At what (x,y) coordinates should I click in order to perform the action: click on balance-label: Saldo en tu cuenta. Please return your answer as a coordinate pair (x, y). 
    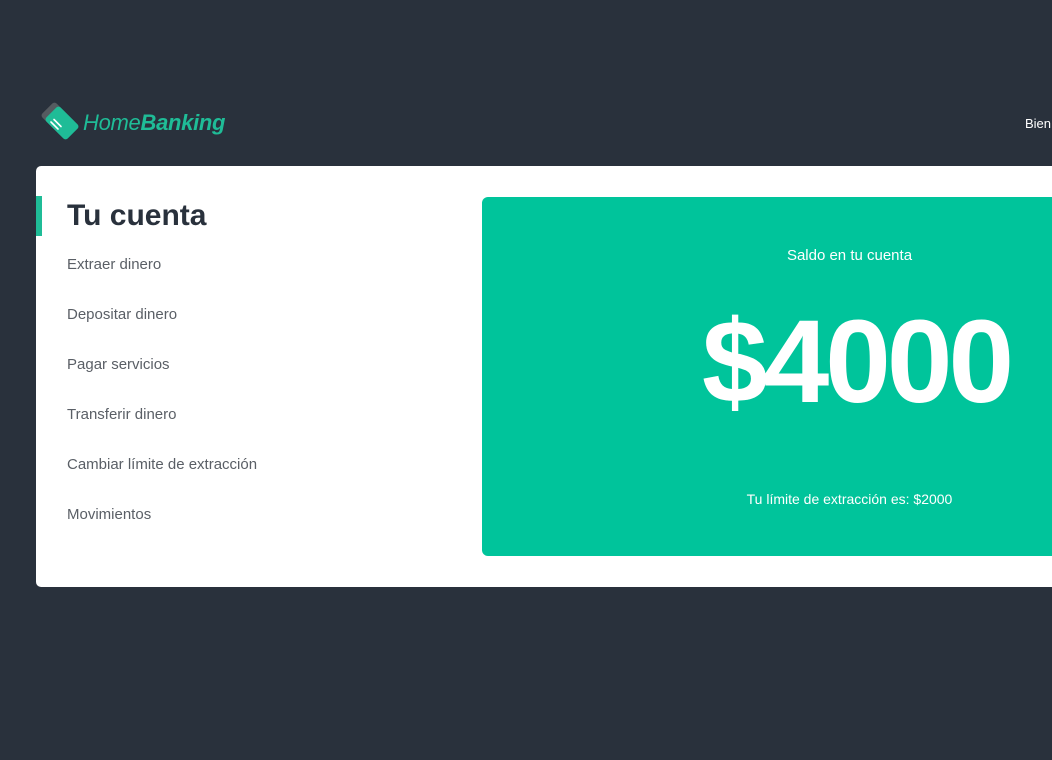
    Looking at the image, I should click on (849, 255).